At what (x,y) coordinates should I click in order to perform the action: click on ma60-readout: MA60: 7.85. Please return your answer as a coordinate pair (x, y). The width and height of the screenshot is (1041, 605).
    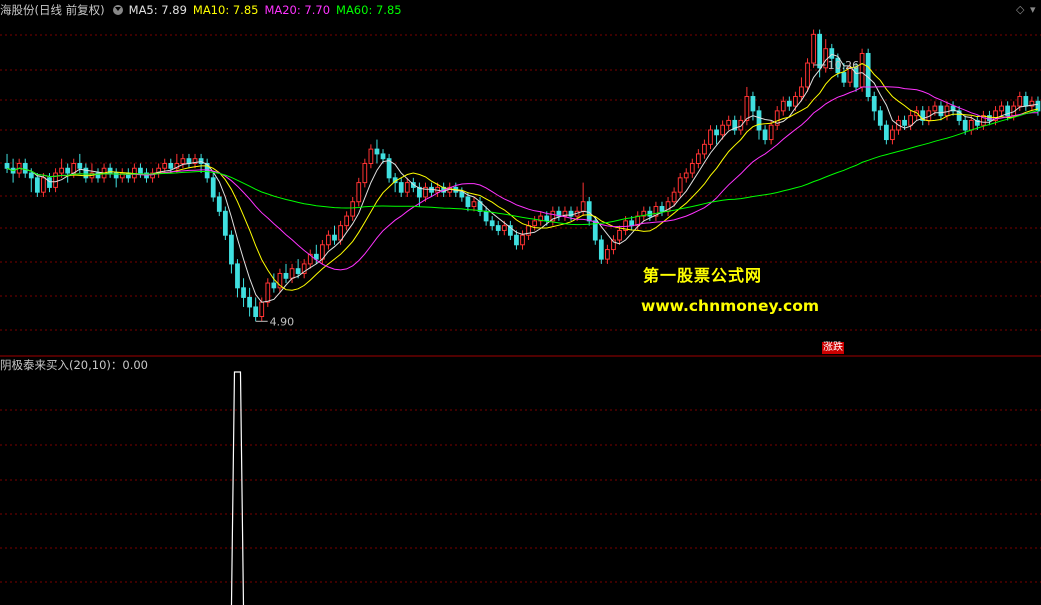
    Looking at the image, I should click on (369, 10).